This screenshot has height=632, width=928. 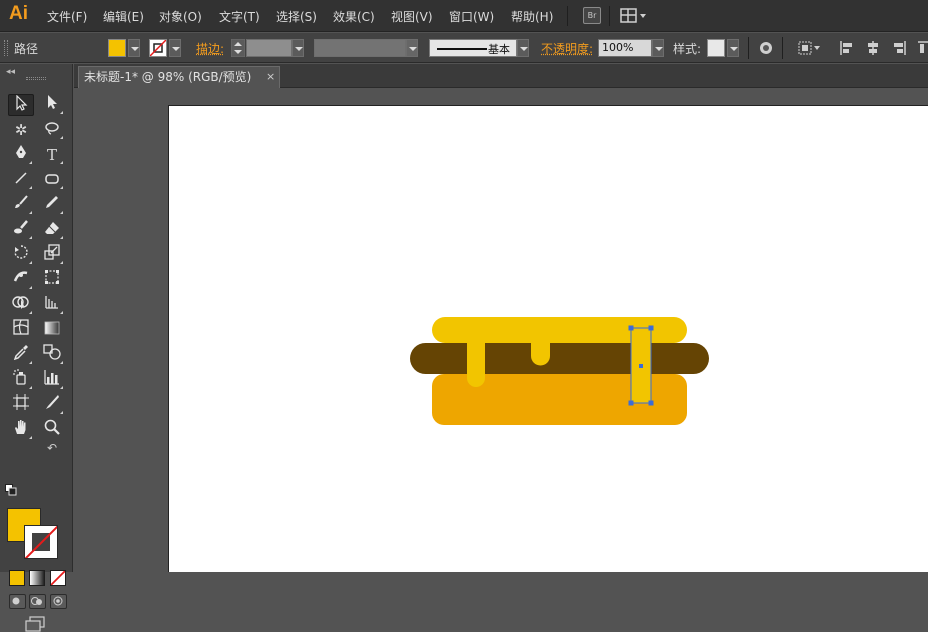 I want to click on gradient-tool-icon, so click(x=52, y=330).